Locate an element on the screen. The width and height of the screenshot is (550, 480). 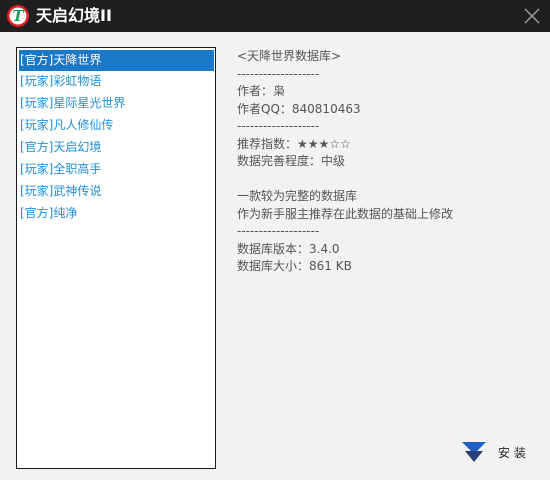
install-button: 安装 is located at coordinates (500, 452).